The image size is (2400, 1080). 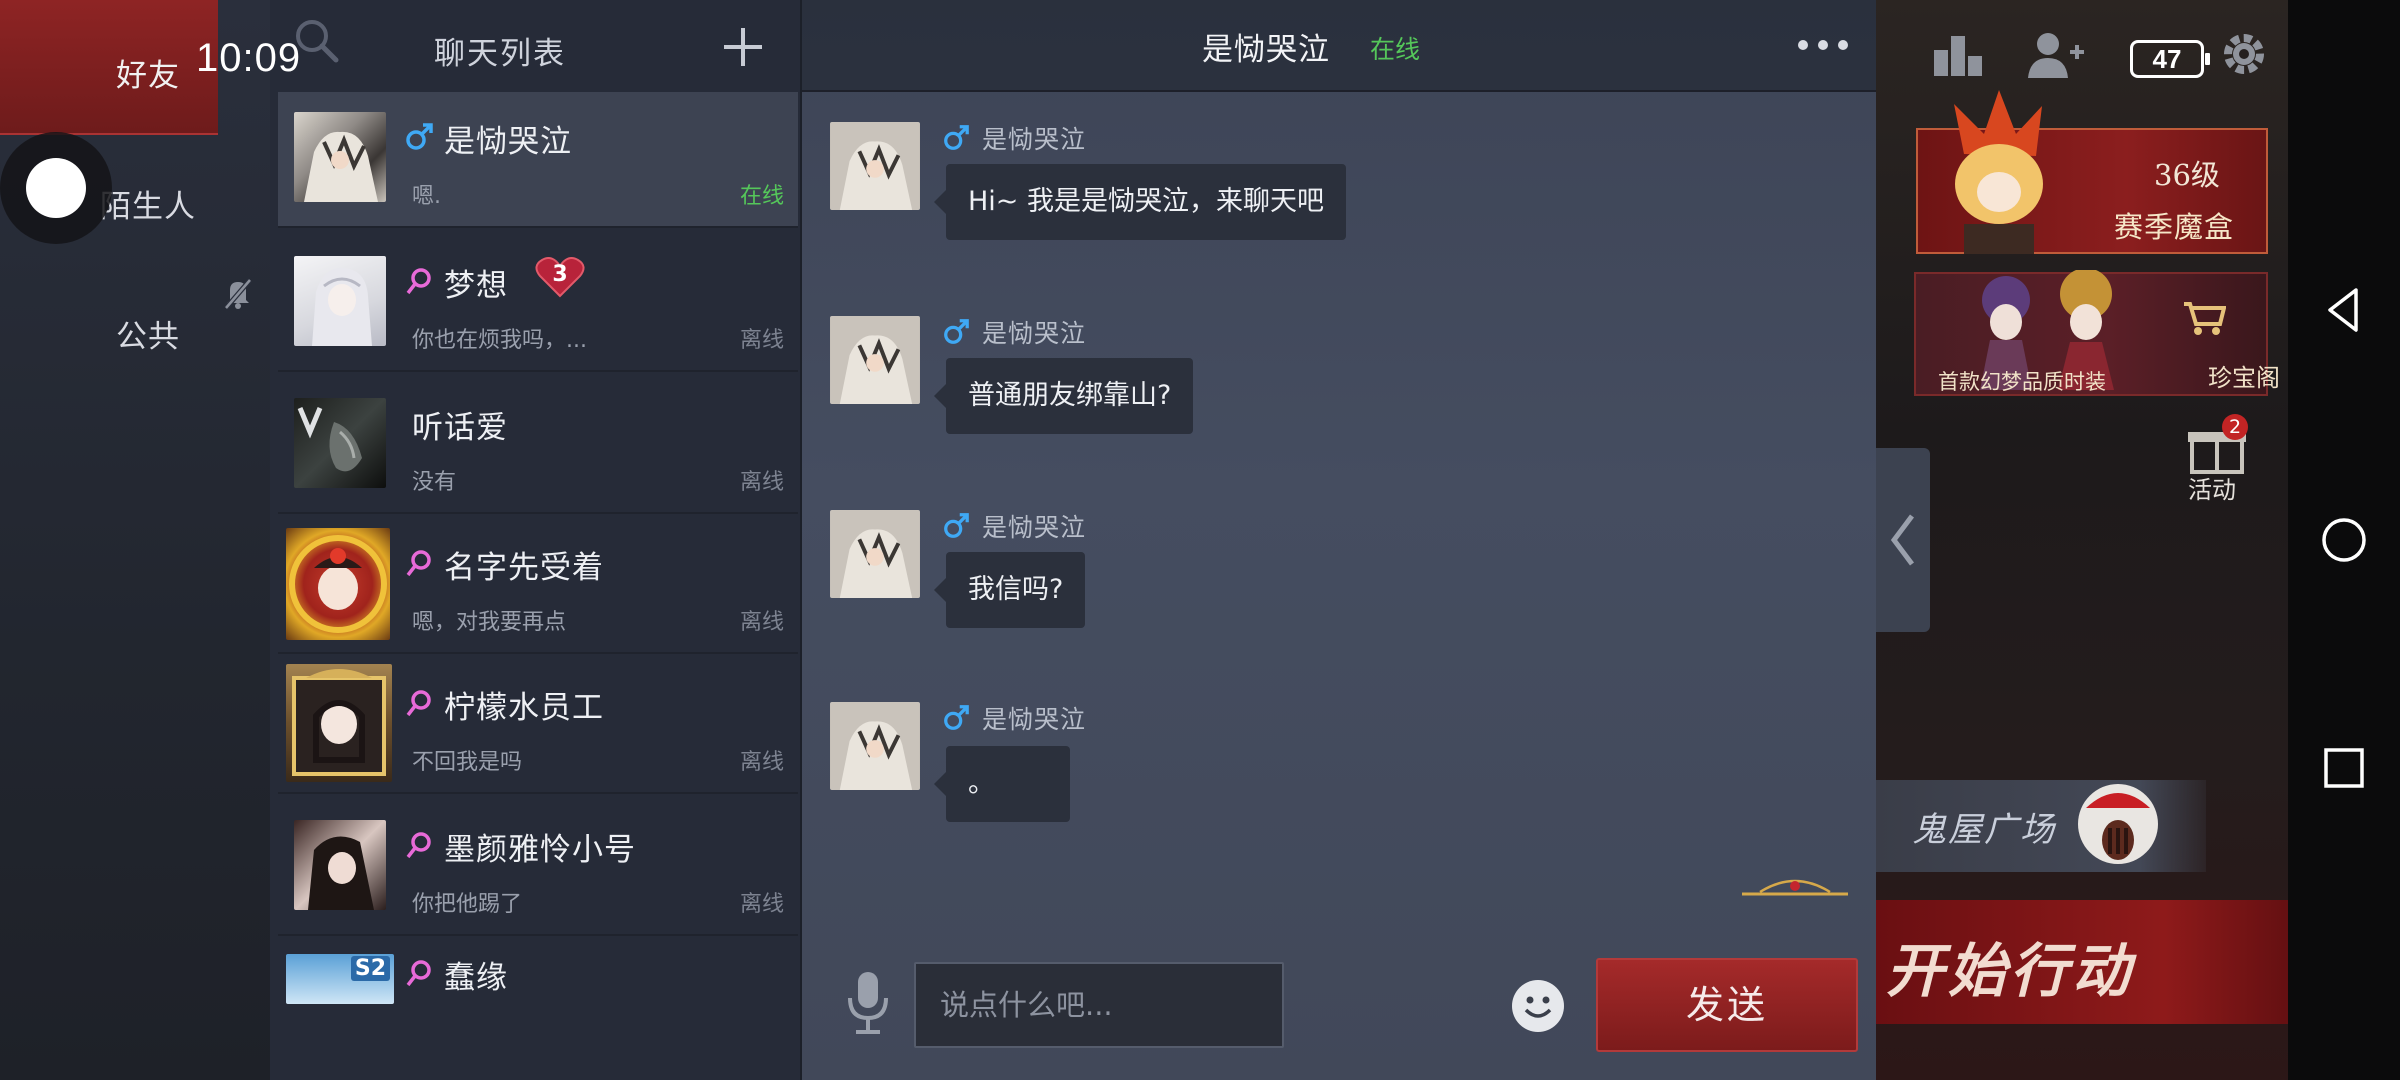 What do you see at coordinates (2344, 768) in the screenshot?
I see `recent-apps-icon` at bounding box center [2344, 768].